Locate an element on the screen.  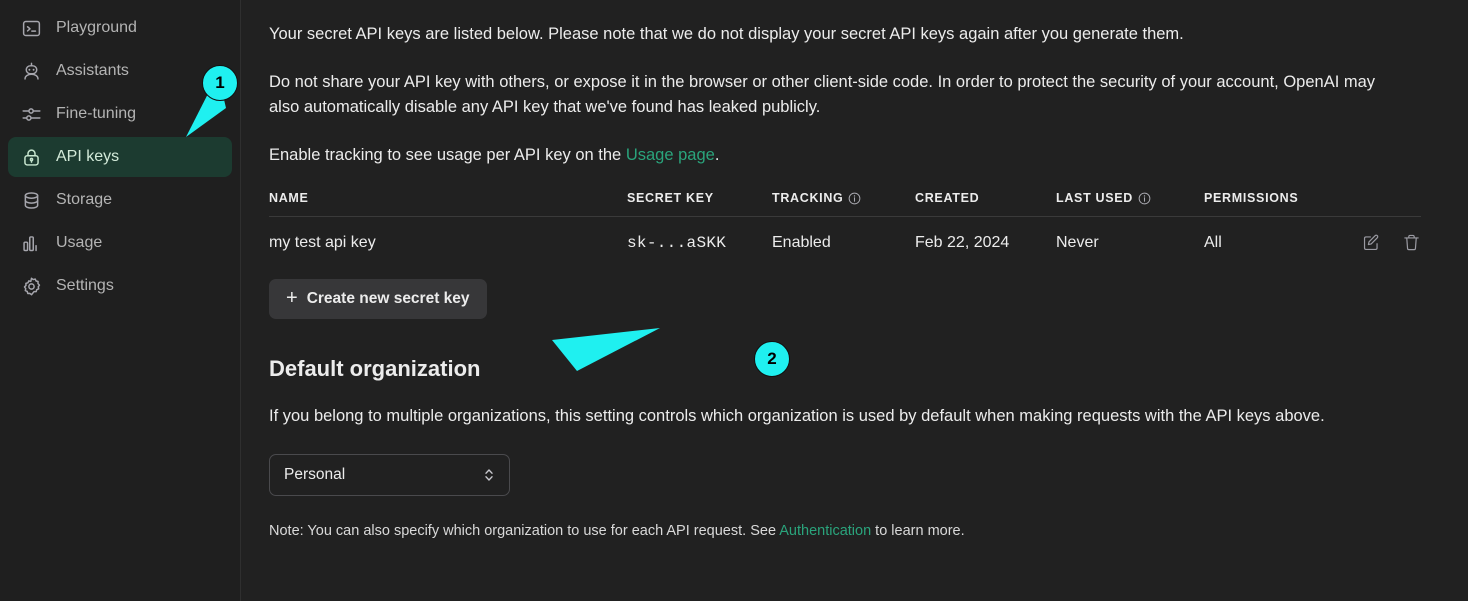
terminal-icon is located at coordinates (31, 28).